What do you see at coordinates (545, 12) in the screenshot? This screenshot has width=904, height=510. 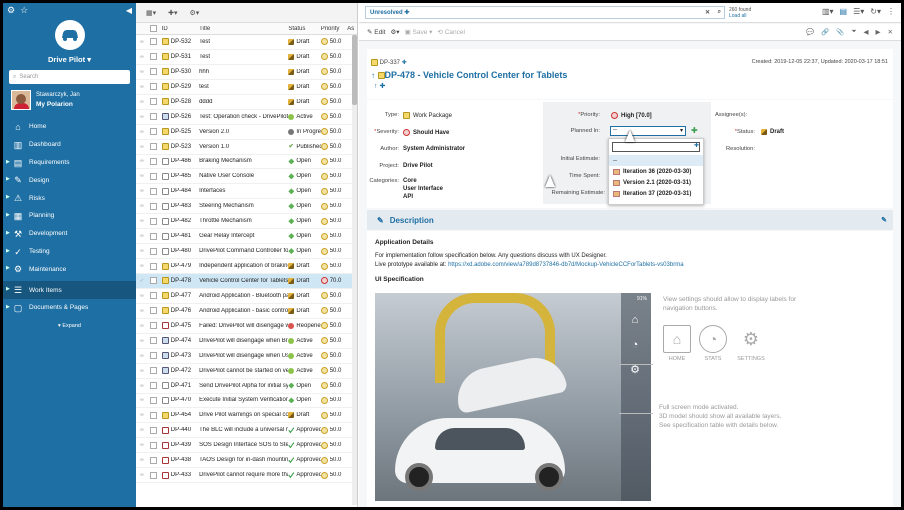 I see `query-filter-input: Unresolved ✚ ✕ ⌕` at bounding box center [545, 12].